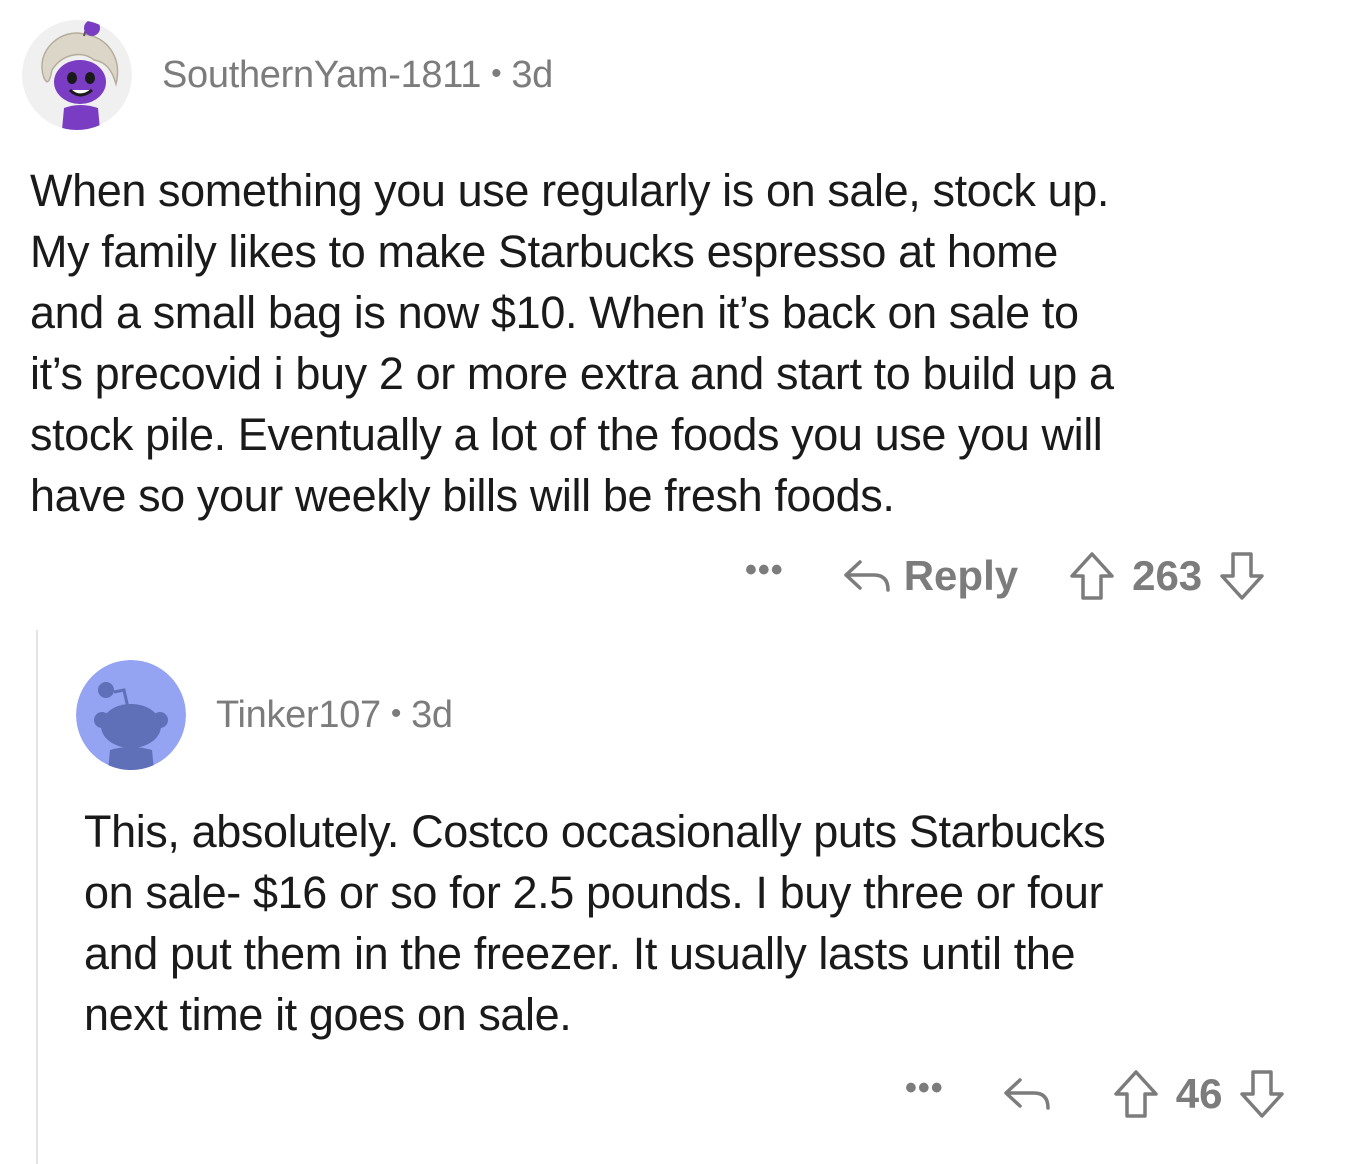 The image size is (1370, 1164). I want to click on vote-count: 46, so click(1199, 1093).